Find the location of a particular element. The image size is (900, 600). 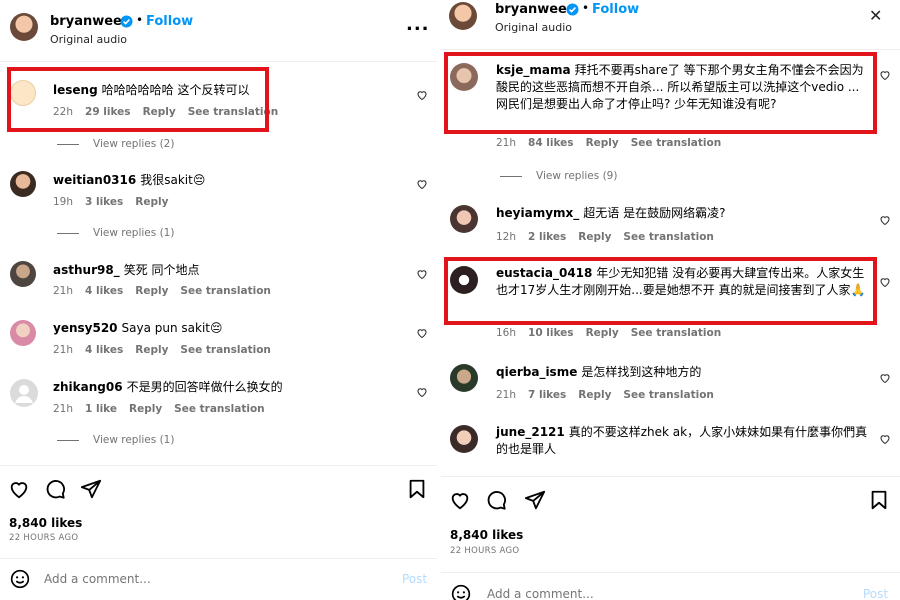

comment-likes: 10 likes is located at coordinates (551, 333).